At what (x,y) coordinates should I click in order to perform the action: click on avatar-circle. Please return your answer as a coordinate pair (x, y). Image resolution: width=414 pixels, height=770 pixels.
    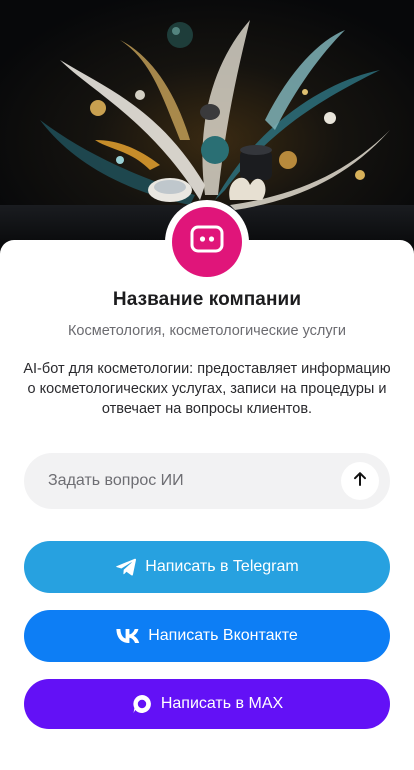
    Looking at the image, I should click on (207, 242).